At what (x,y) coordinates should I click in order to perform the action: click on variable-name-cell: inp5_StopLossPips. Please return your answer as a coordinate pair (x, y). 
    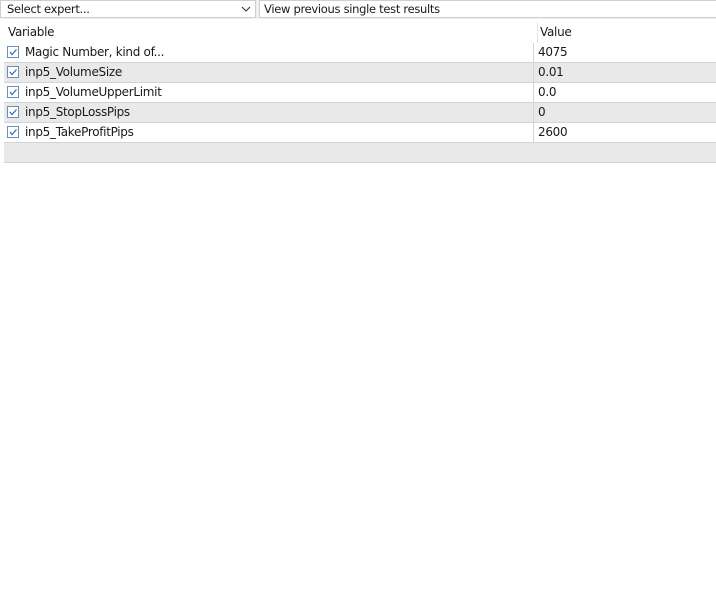
    Looking at the image, I should click on (77, 112).